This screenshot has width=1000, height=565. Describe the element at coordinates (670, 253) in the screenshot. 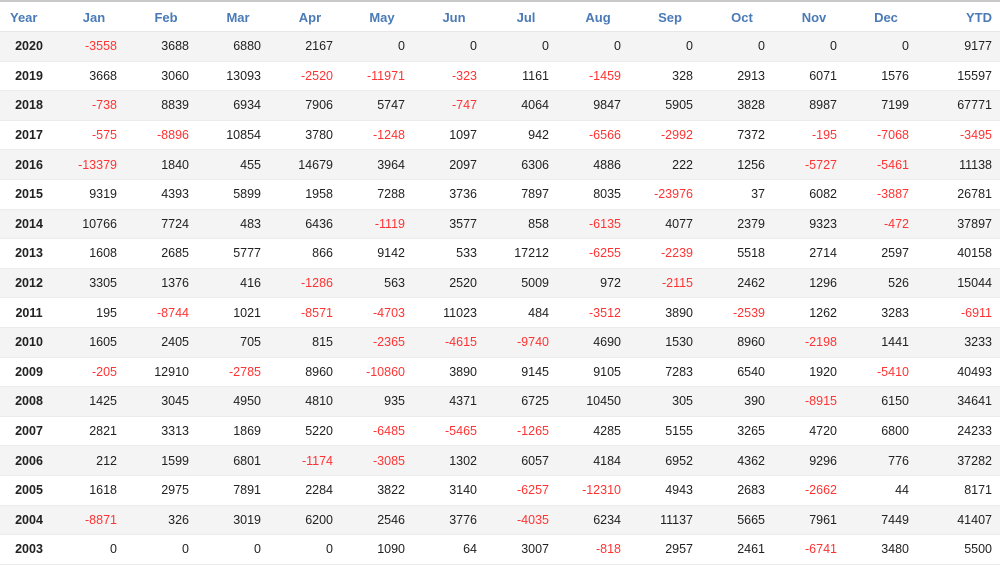

I see `sep-value-cell: -2239` at that location.